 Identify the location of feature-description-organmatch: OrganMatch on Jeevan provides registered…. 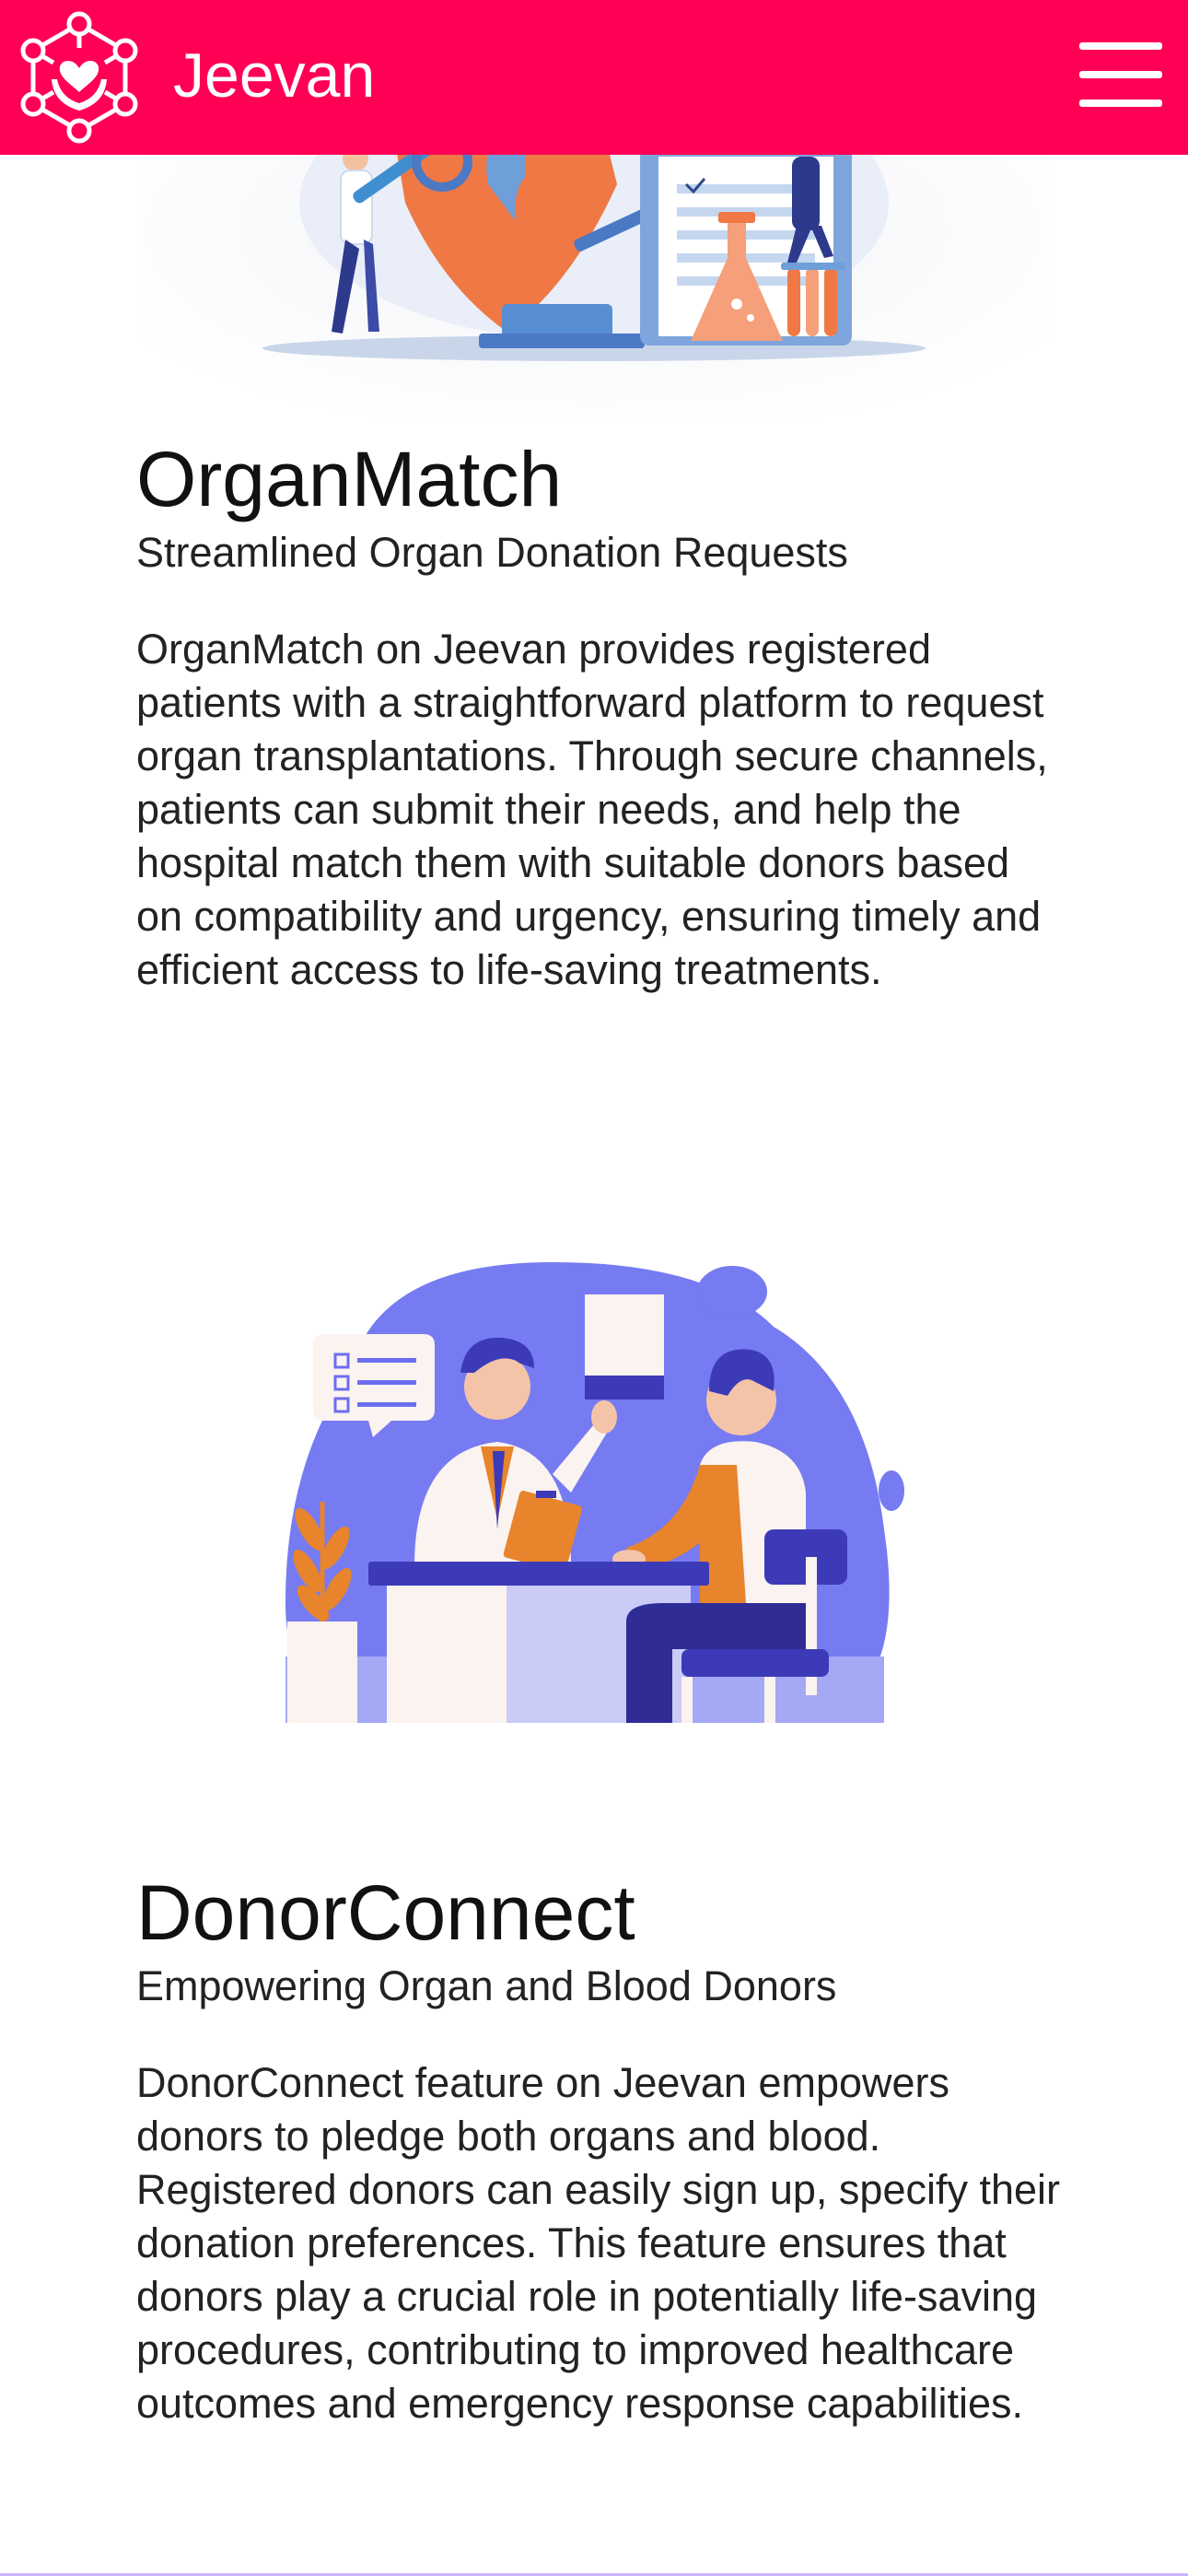
(592, 809).